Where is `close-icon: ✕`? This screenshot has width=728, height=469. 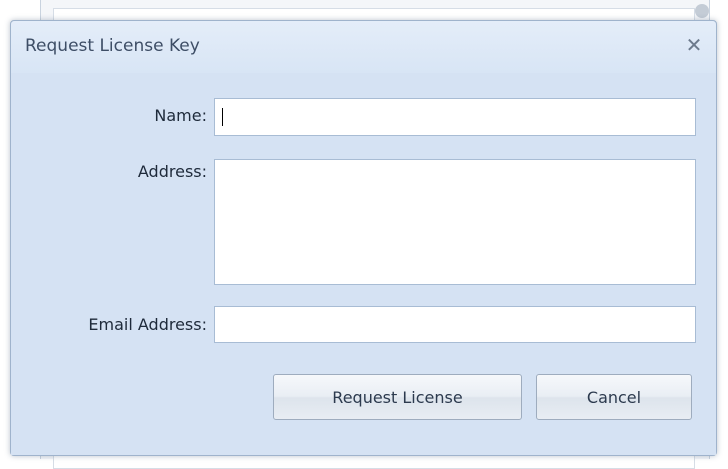 close-icon: ✕ is located at coordinates (694, 45).